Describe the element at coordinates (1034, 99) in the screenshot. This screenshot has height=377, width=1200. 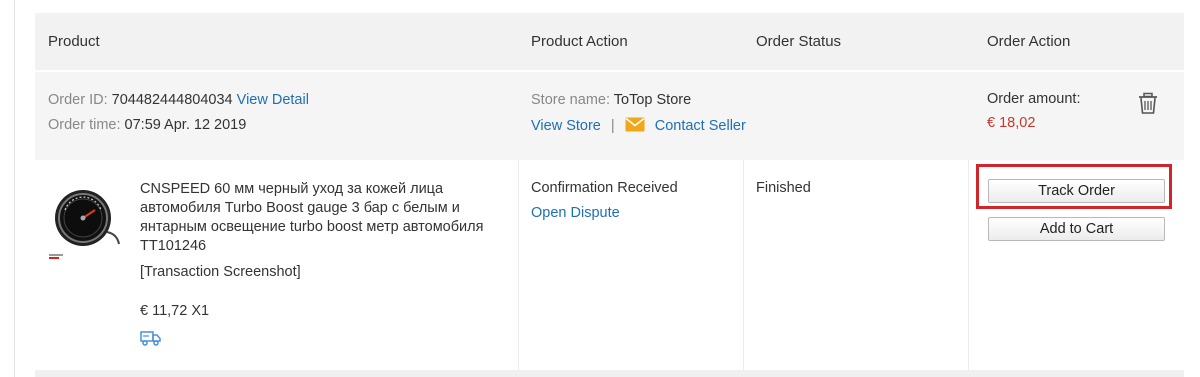
I see `order-amount-label: Order amount:` at that location.